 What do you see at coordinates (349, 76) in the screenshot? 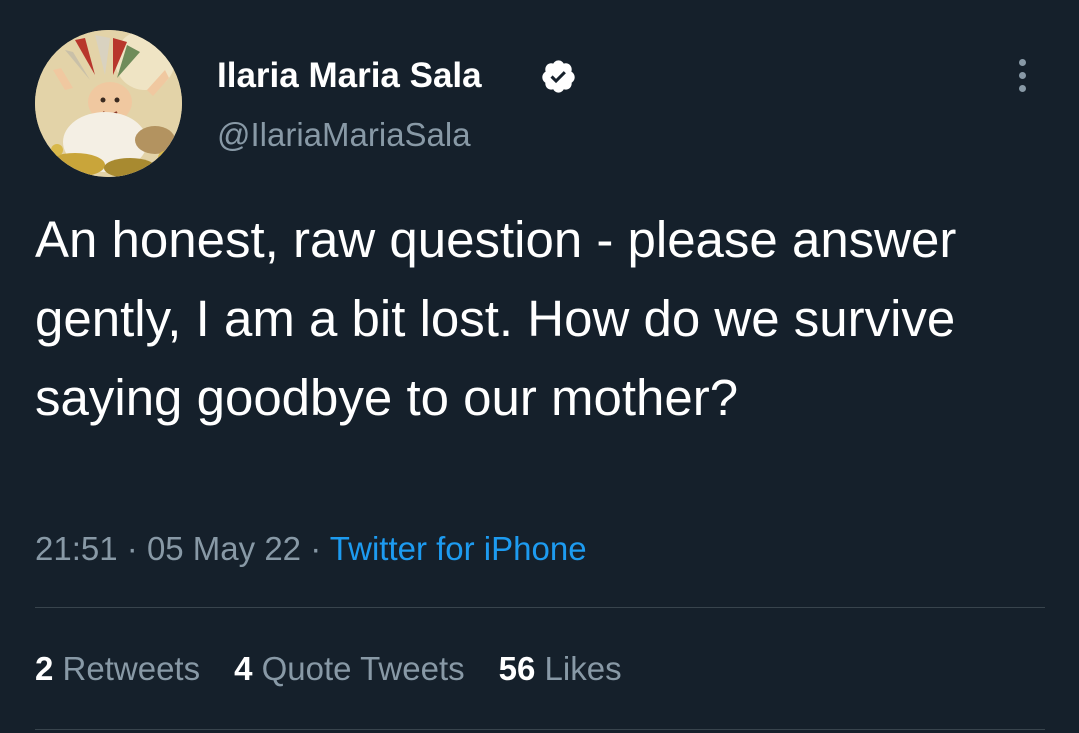
I see `display-name: Ilaria Maria Sala` at bounding box center [349, 76].